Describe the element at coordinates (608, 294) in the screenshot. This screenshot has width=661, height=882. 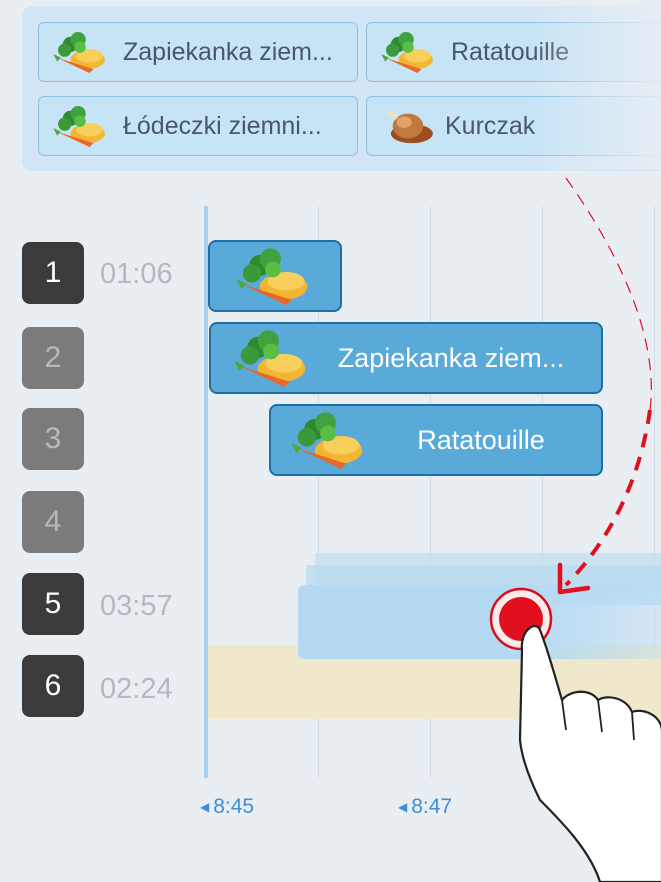
I see `drag-path-thin` at that location.